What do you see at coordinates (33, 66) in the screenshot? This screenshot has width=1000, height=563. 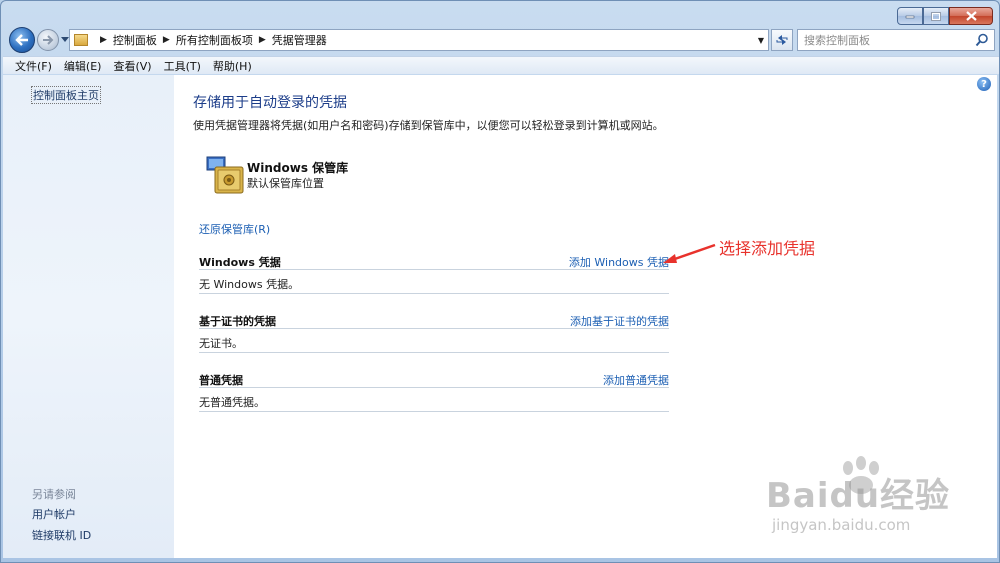 I see `menu-file: 文件(F)` at bounding box center [33, 66].